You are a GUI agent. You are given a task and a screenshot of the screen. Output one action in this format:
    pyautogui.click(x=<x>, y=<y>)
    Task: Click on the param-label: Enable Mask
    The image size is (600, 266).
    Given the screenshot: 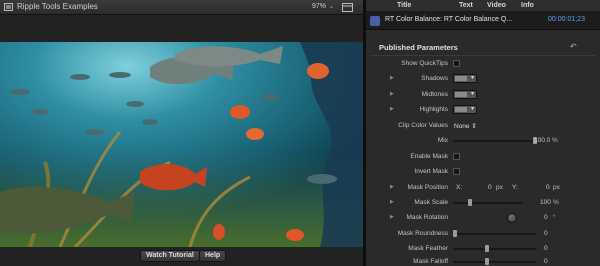 What is the action you would take?
    pyautogui.click(x=429, y=156)
    